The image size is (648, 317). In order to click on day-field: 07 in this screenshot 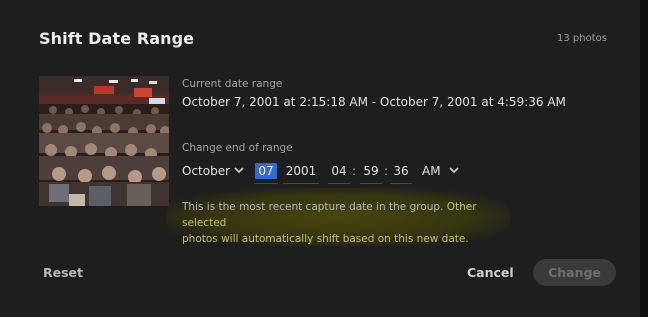, I will do `click(266, 171)`.